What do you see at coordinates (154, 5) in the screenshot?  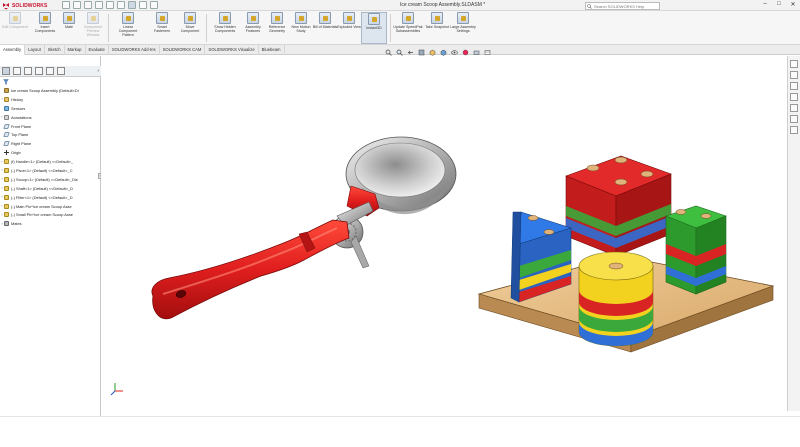 I see `options-icon` at bounding box center [154, 5].